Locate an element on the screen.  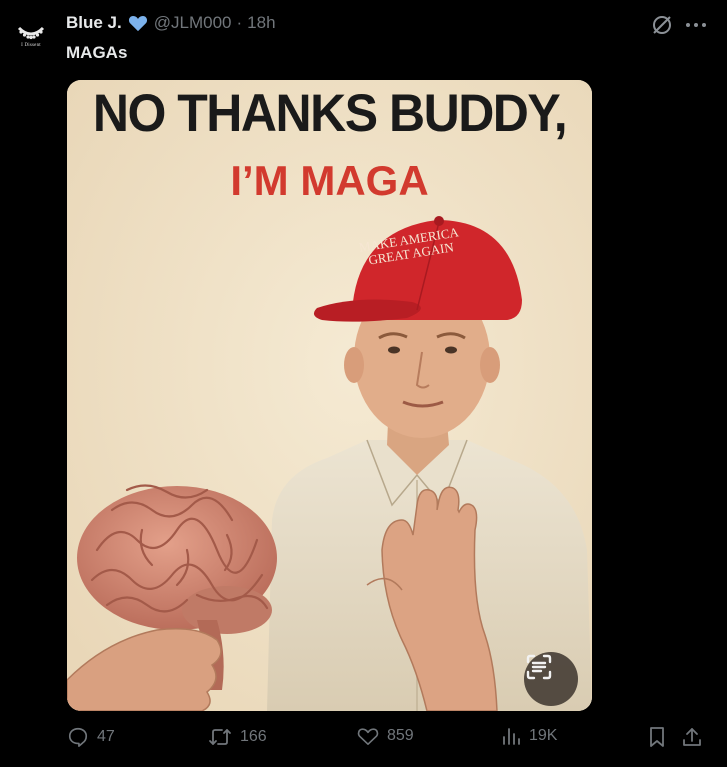
verified-heart-icon is located at coordinates (138, 23).